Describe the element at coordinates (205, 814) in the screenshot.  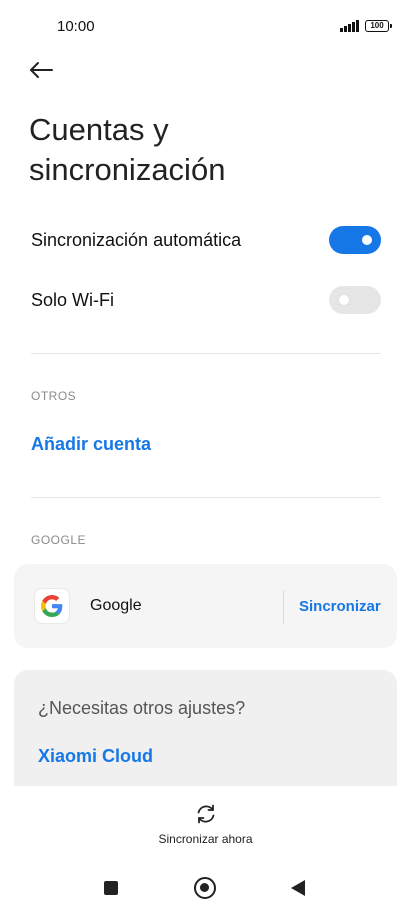
I see `sync-icon` at that location.